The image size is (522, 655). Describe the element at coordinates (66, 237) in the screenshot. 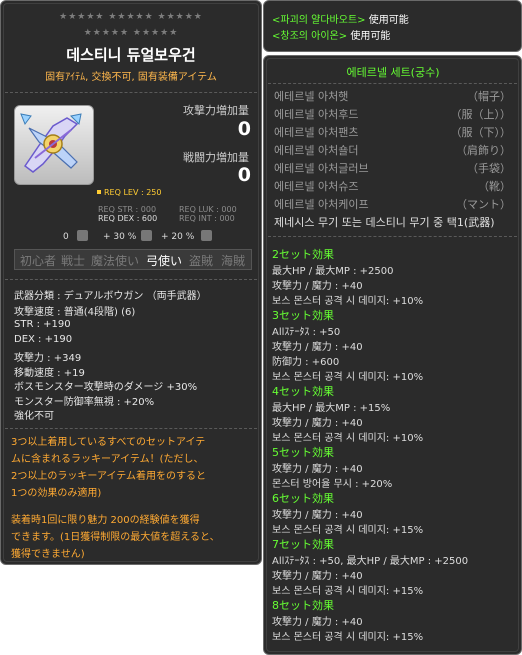

I see `upgrade-slots-value: 0` at that location.